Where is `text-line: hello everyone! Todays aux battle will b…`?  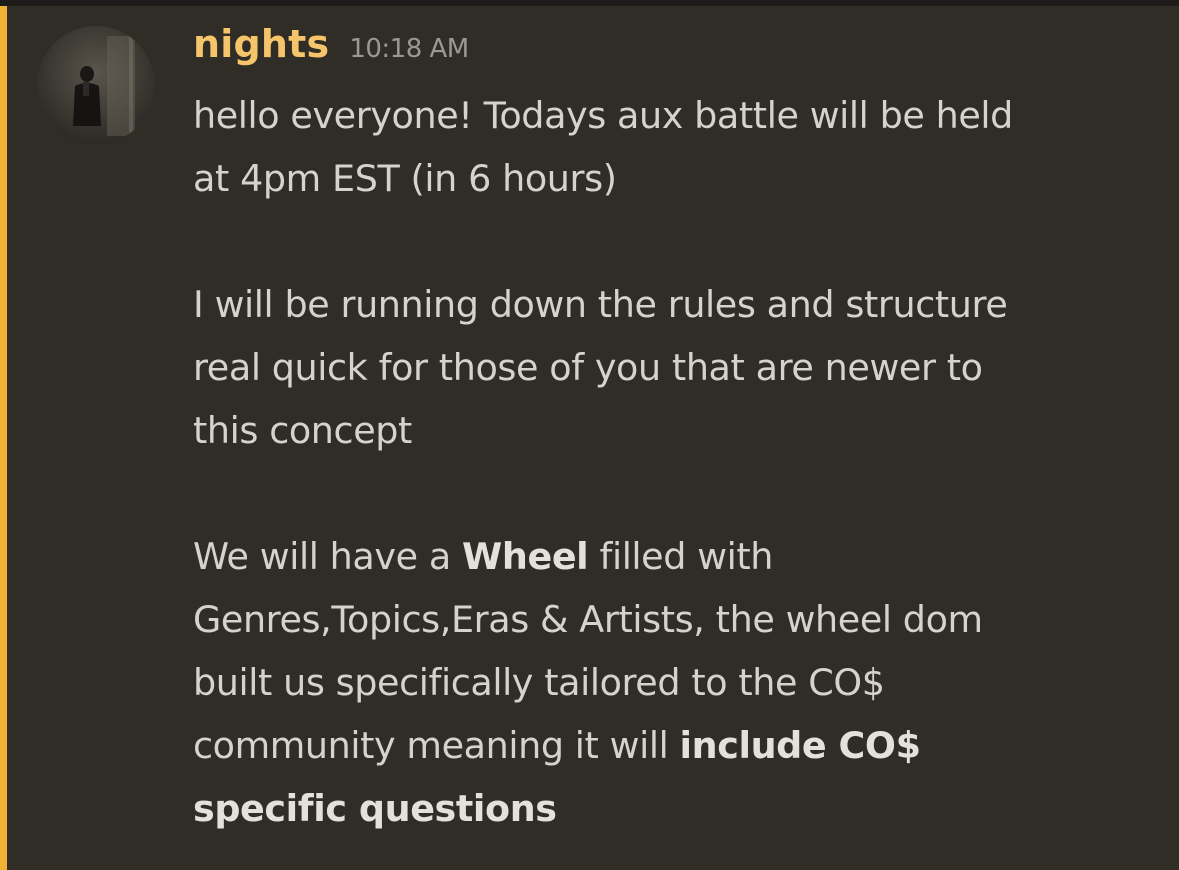 text-line: hello everyone! Todays aux battle will b… is located at coordinates (603, 115).